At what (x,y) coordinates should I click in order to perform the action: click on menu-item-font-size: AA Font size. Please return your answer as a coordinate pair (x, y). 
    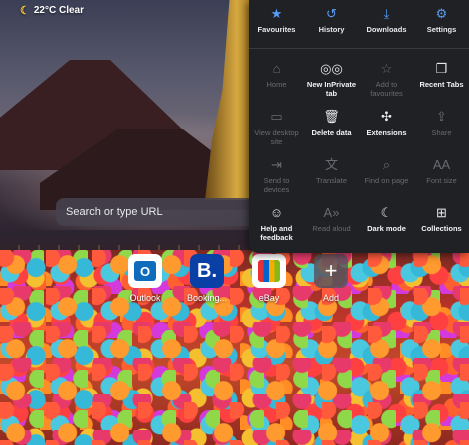
    Looking at the image, I should click on (441, 175).